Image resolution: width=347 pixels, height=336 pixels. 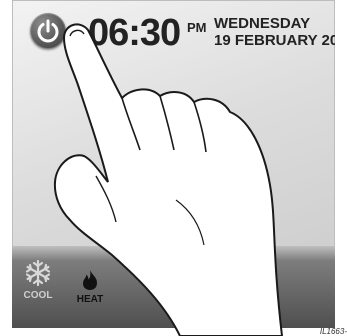 I want to click on power-button, so click(x=48, y=31).